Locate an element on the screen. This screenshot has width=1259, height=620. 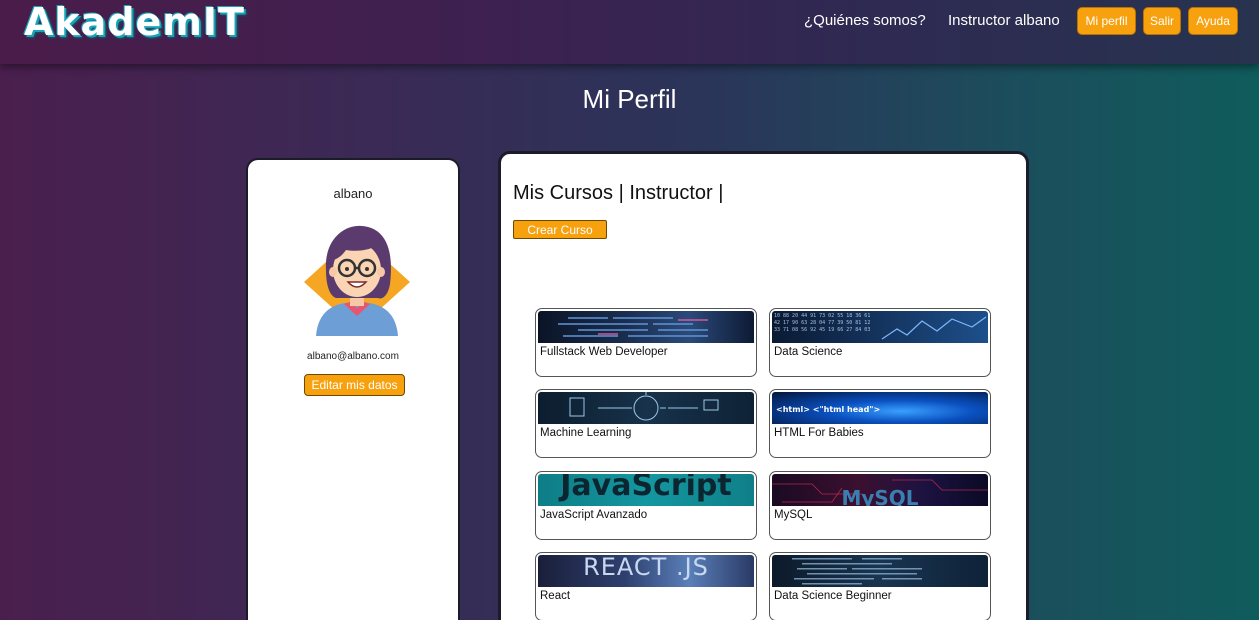
course-card: REACT .JS React is located at coordinates (646, 586).